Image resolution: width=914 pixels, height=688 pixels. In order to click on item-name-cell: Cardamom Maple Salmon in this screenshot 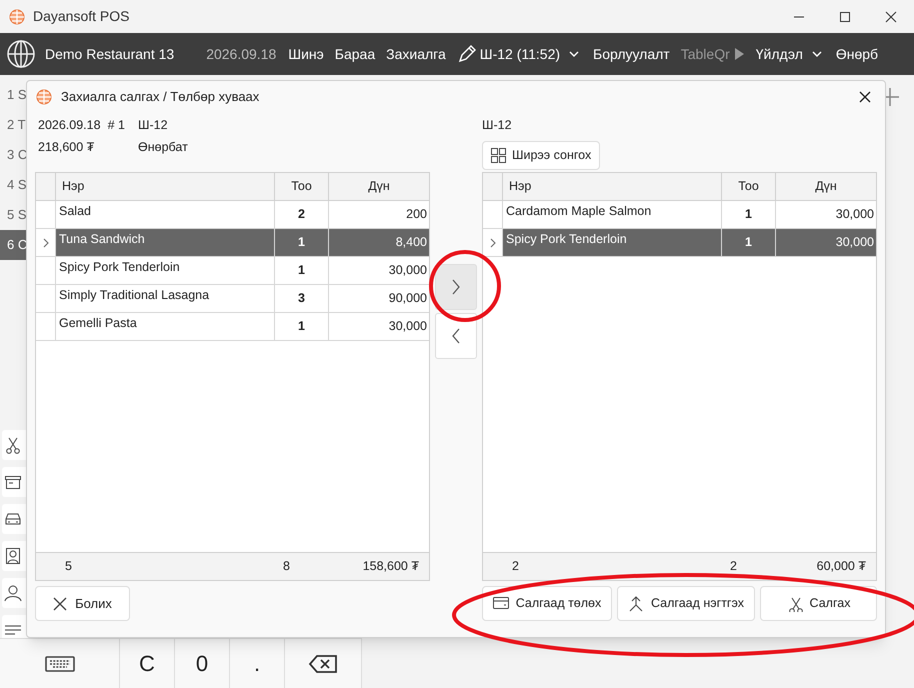, I will do `click(612, 214)`.